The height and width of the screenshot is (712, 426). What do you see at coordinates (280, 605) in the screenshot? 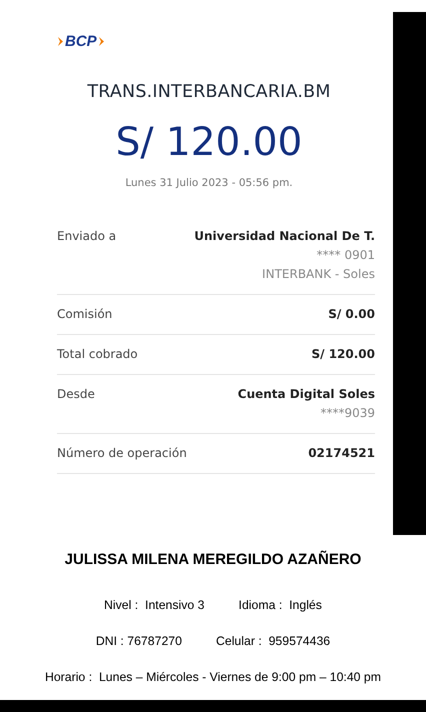
I see `student-info: Idioma : Inglés` at bounding box center [280, 605].